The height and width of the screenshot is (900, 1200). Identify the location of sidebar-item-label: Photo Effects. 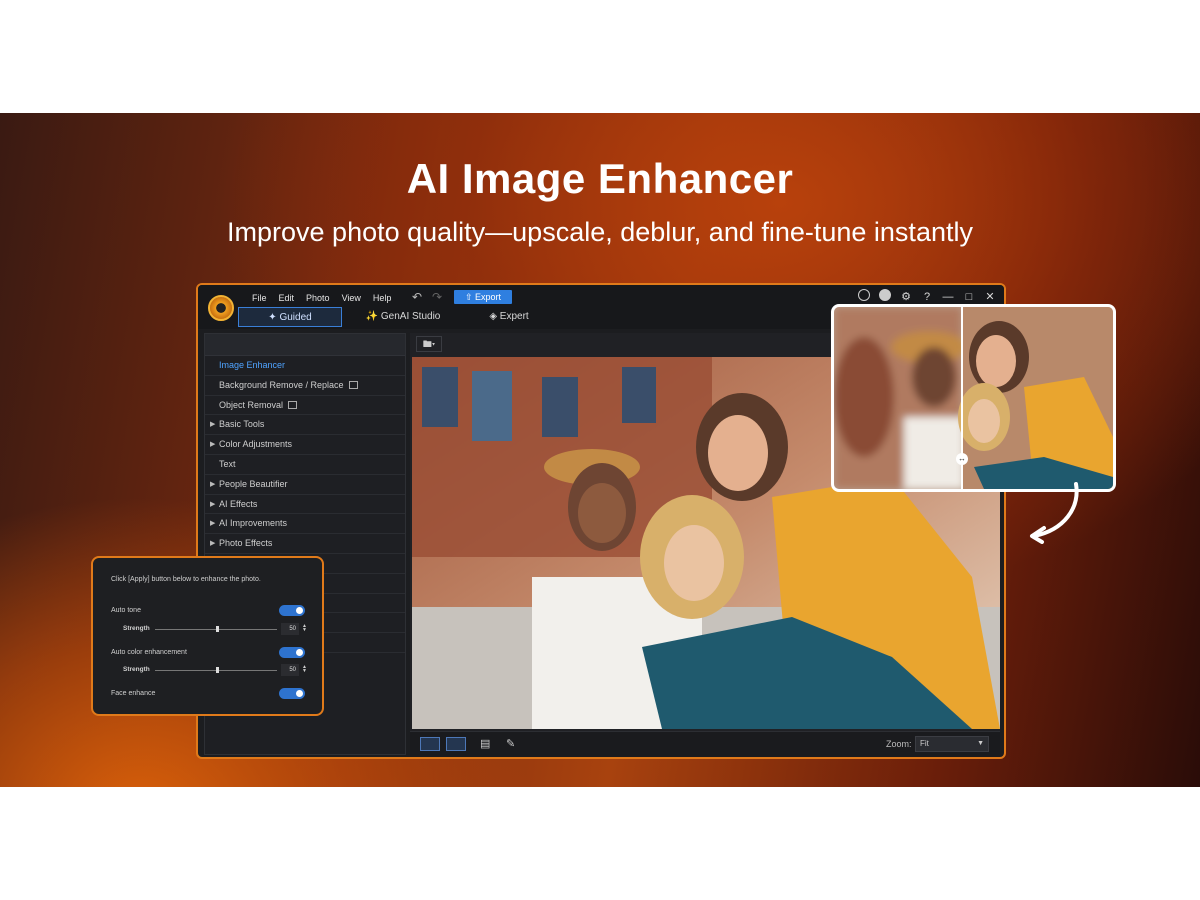
(246, 543).